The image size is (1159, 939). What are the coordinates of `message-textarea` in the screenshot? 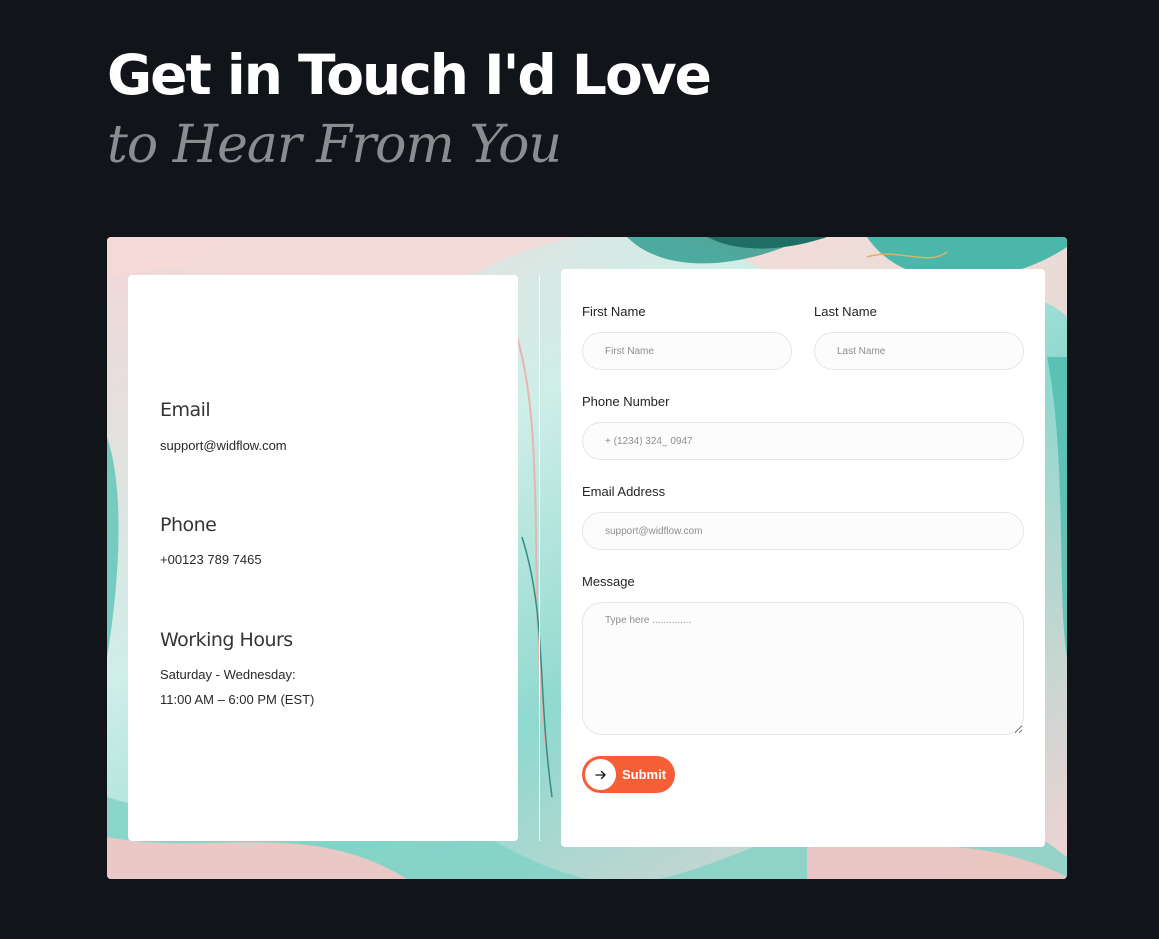 It's located at (803, 668).